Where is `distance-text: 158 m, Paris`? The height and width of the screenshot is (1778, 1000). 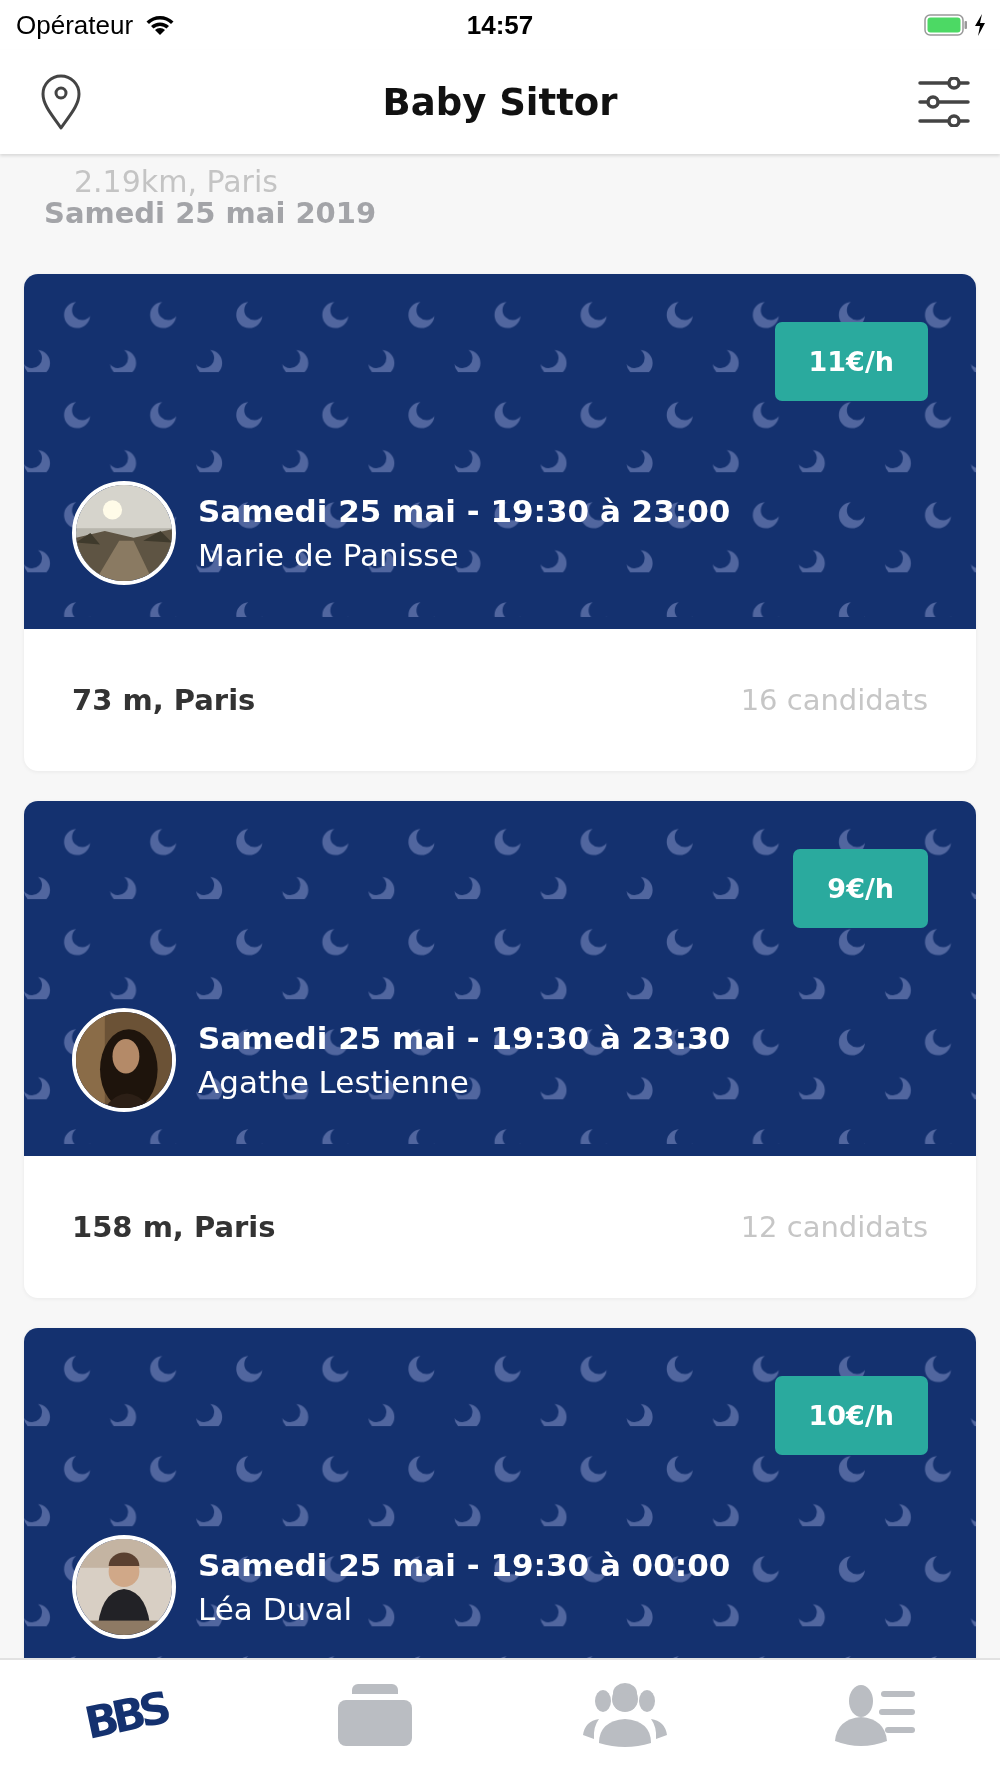 distance-text: 158 m, Paris is located at coordinates (174, 1227).